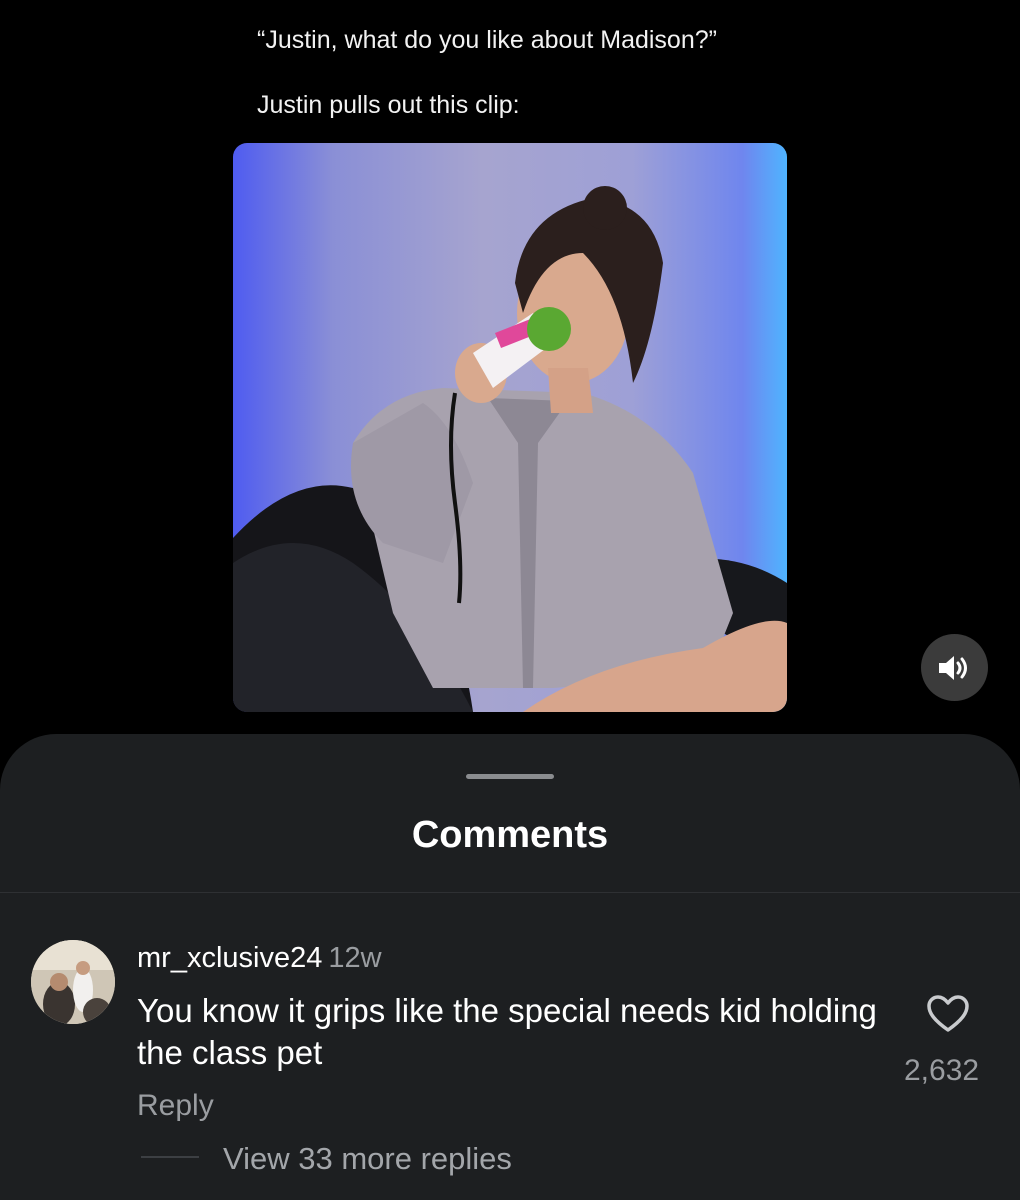 This screenshot has width=1020, height=1200. What do you see at coordinates (170, 1157) in the screenshot?
I see `replies-indent-line` at bounding box center [170, 1157].